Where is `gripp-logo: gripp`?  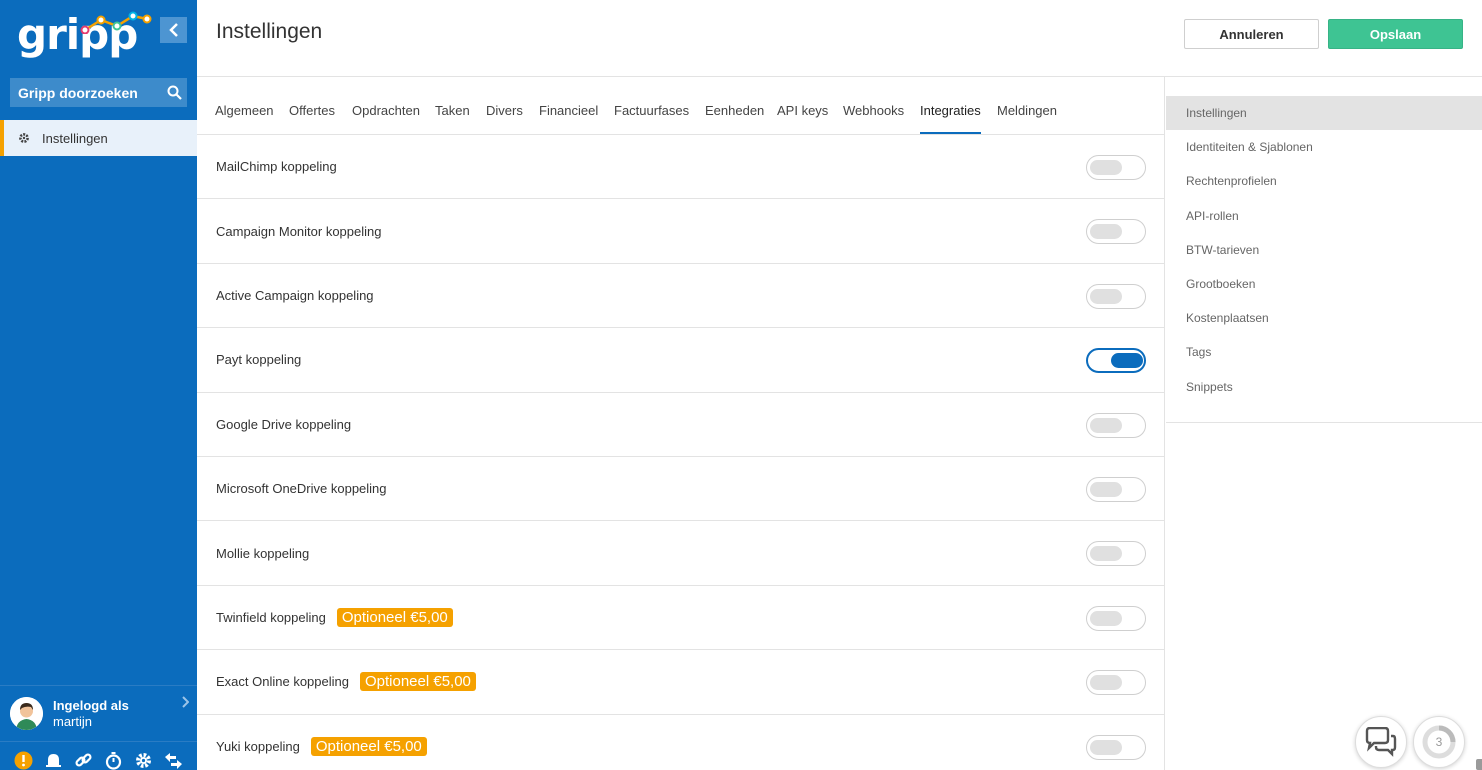
gripp-logo: gripp is located at coordinates (84, 33).